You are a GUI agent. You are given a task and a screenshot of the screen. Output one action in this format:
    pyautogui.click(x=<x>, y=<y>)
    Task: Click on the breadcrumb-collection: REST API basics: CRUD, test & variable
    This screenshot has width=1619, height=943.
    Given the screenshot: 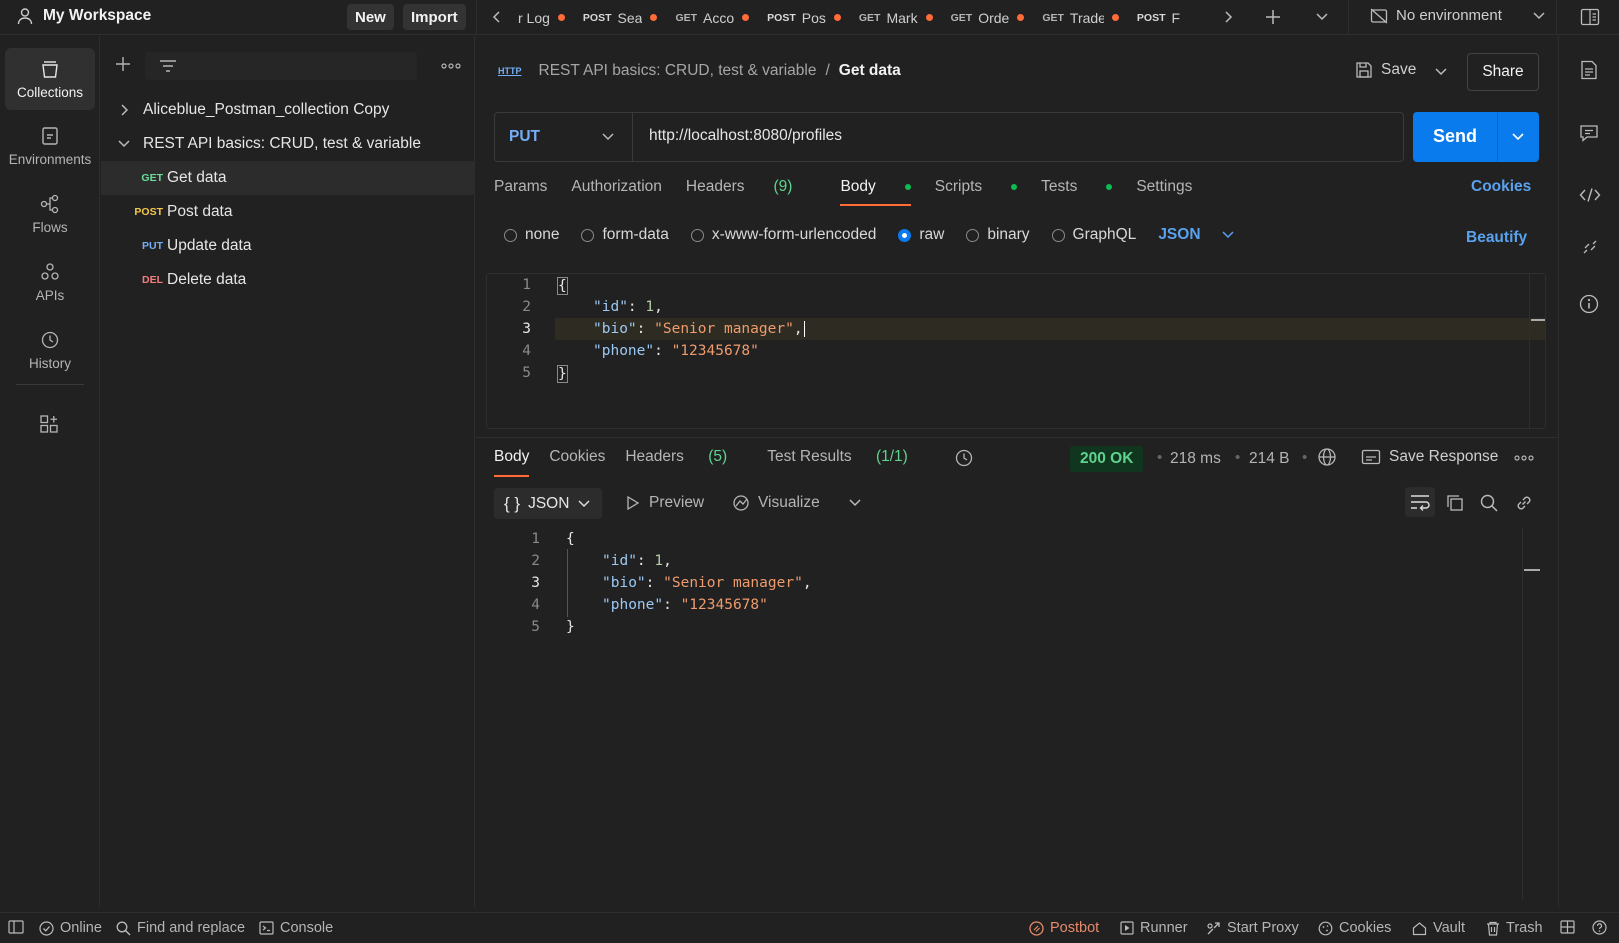 What is the action you would take?
    pyautogui.click(x=678, y=71)
    